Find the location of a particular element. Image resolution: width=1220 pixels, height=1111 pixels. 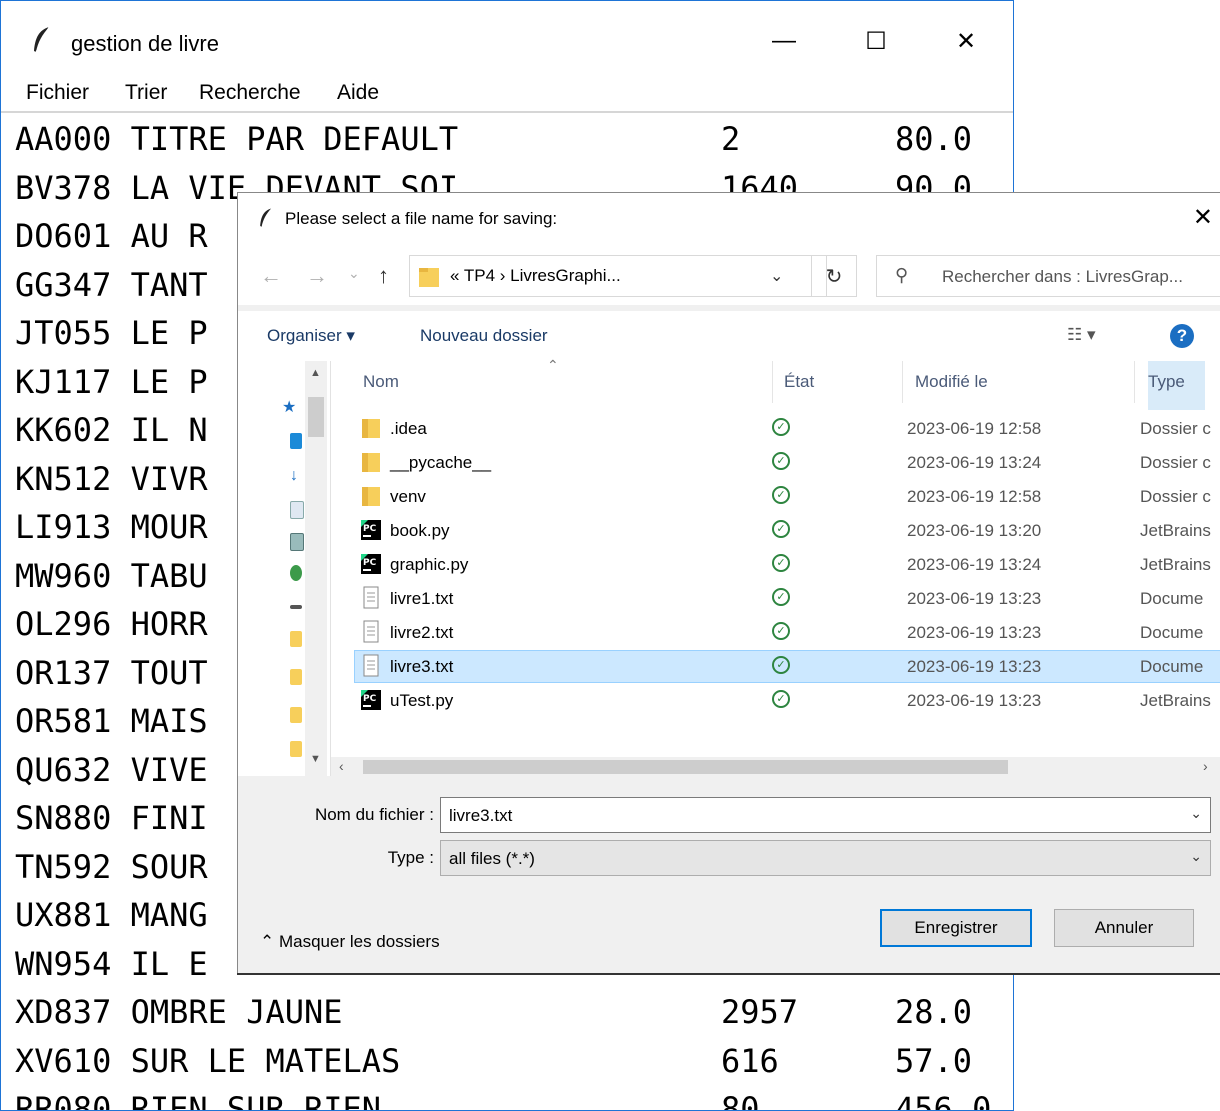

file-row: livre2.txt ✓ 2023-06-19 13:23 Docume is located at coordinates (787, 633).